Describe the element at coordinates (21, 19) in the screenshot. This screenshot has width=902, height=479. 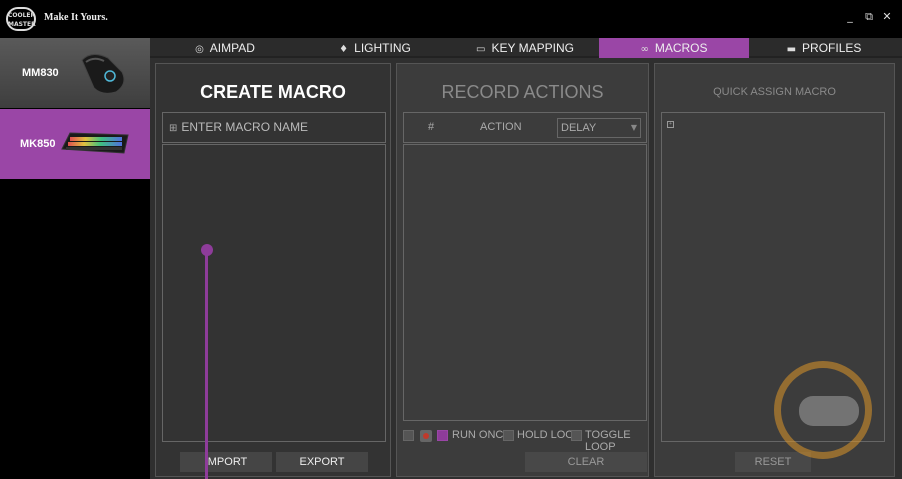
I see `cooler-master-logo: COOLER MASTER` at that location.